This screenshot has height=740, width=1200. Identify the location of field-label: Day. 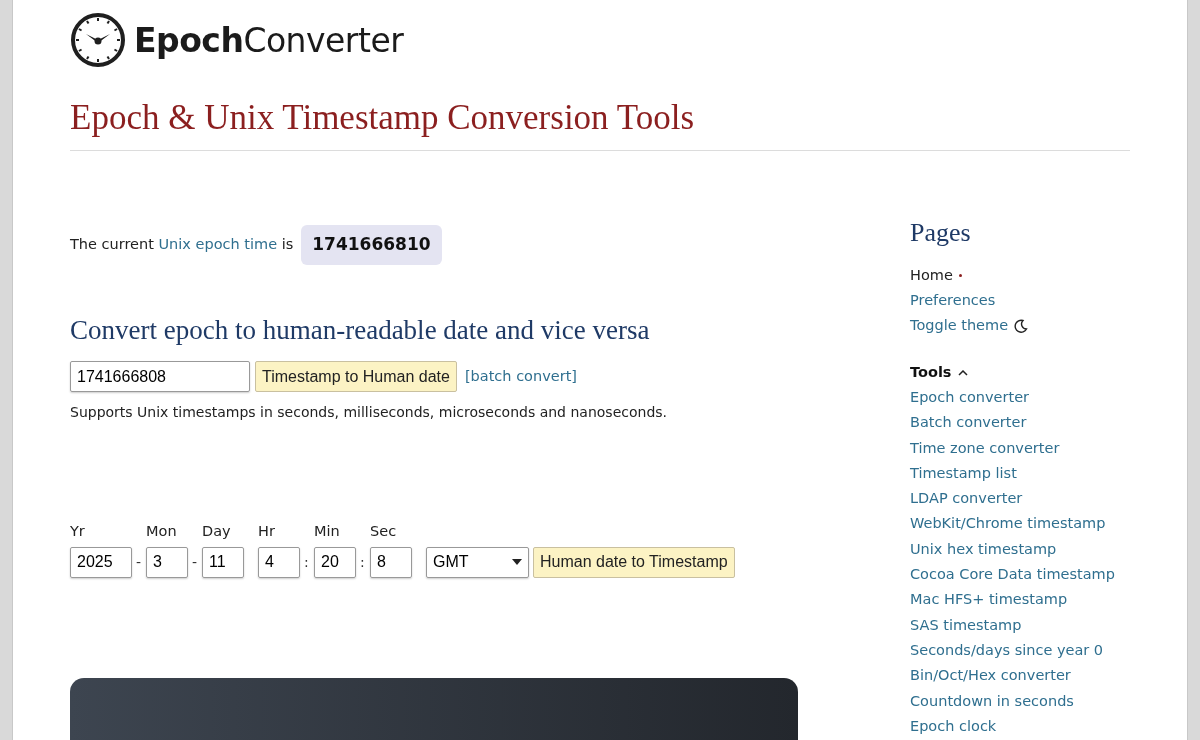
(217, 531).